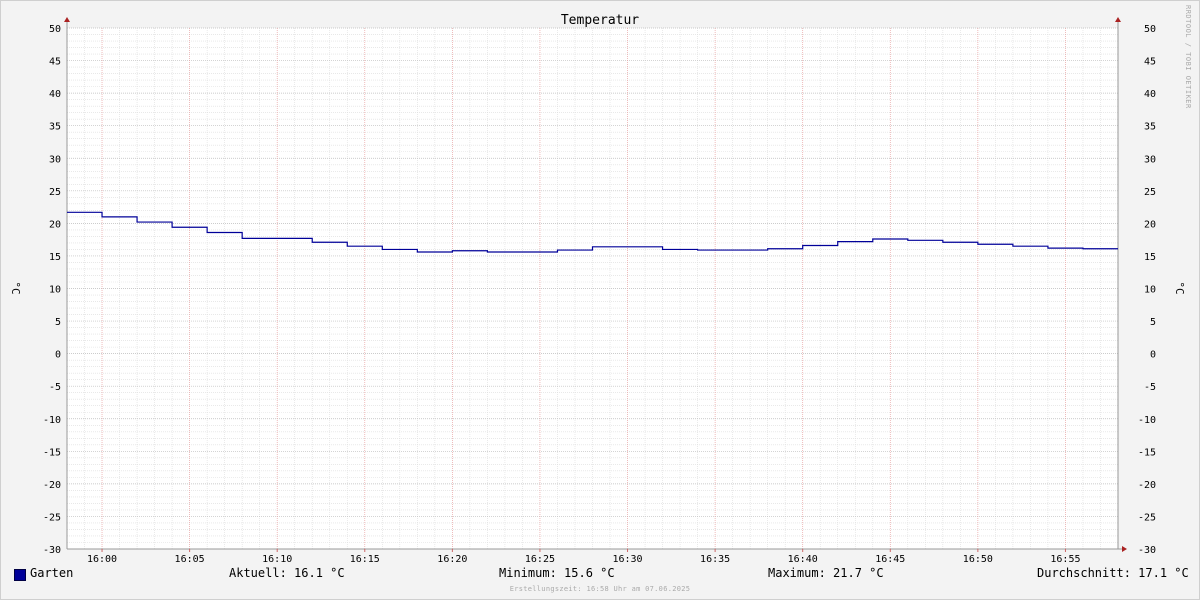 This screenshot has height=600, width=1200. What do you see at coordinates (1150, 192) in the screenshot?
I see `y-tick-label-right: 25` at bounding box center [1150, 192].